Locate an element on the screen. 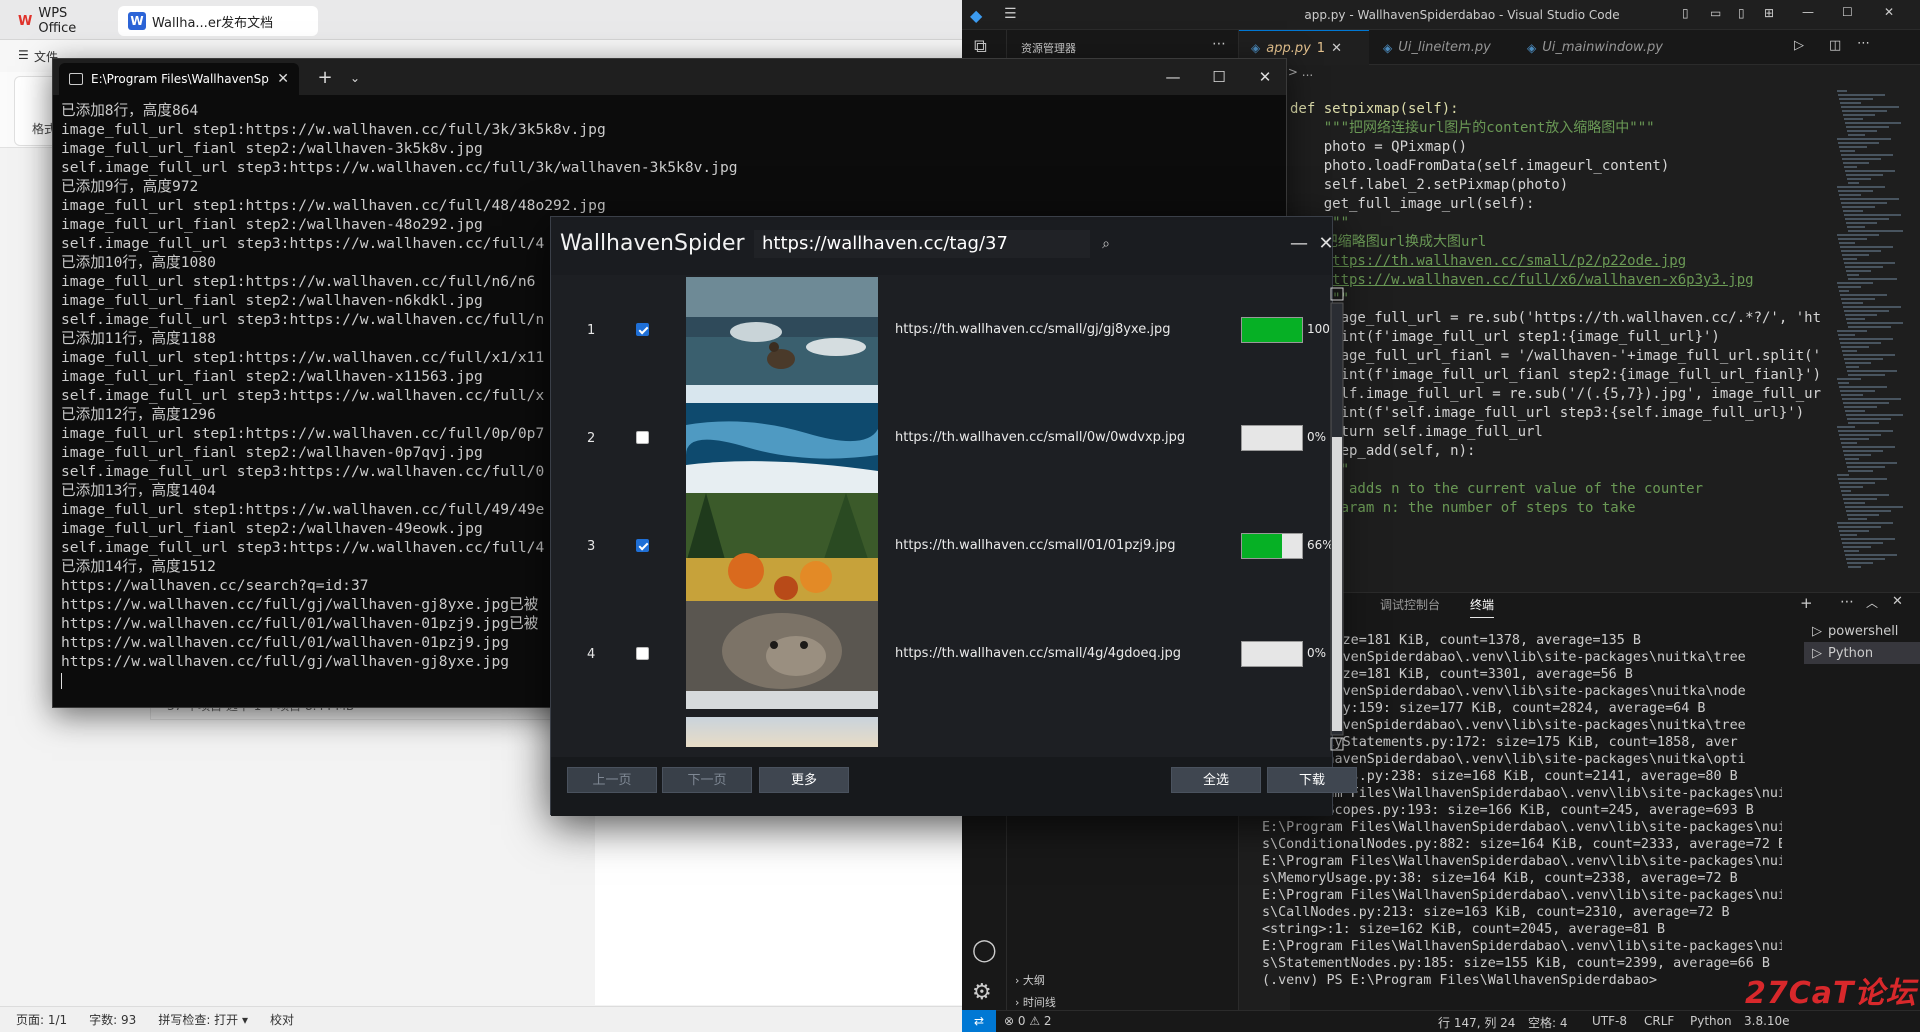 The width and height of the screenshot is (1920, 1032). run-python-icon: ▷ is located at coordinates (1799, 45).